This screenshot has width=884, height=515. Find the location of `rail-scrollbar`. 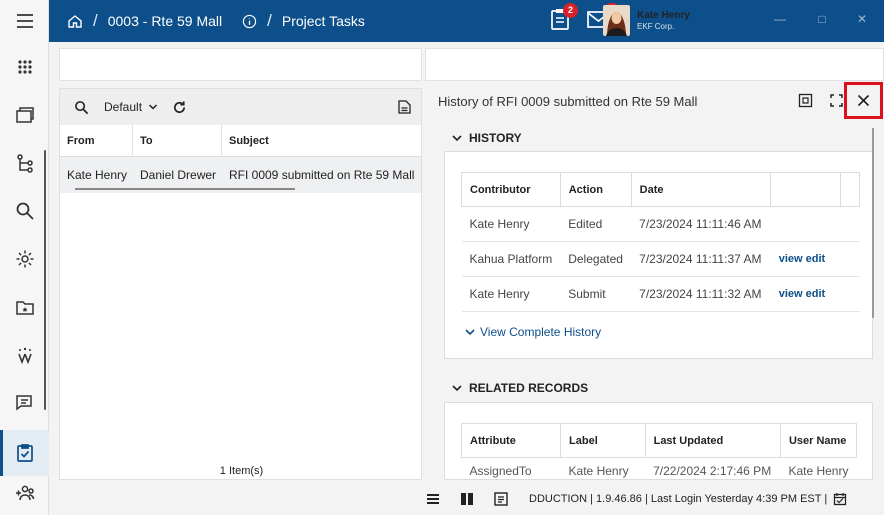

rail-scrollbar is located at coordinates (45, 280).